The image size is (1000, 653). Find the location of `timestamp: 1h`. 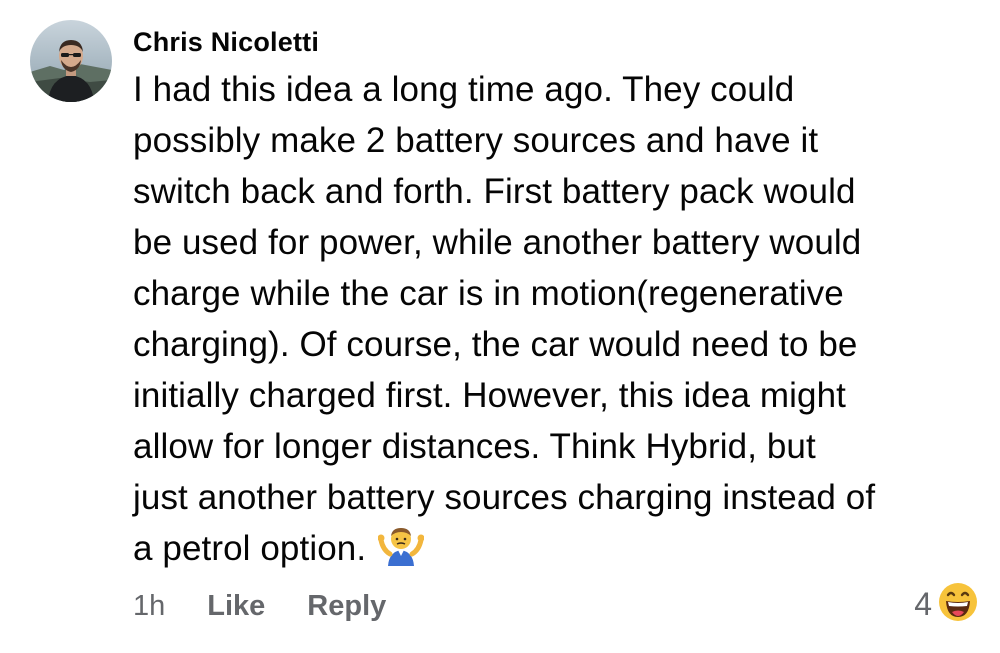

timestamp: 1h is located at coordinates (149, 606).